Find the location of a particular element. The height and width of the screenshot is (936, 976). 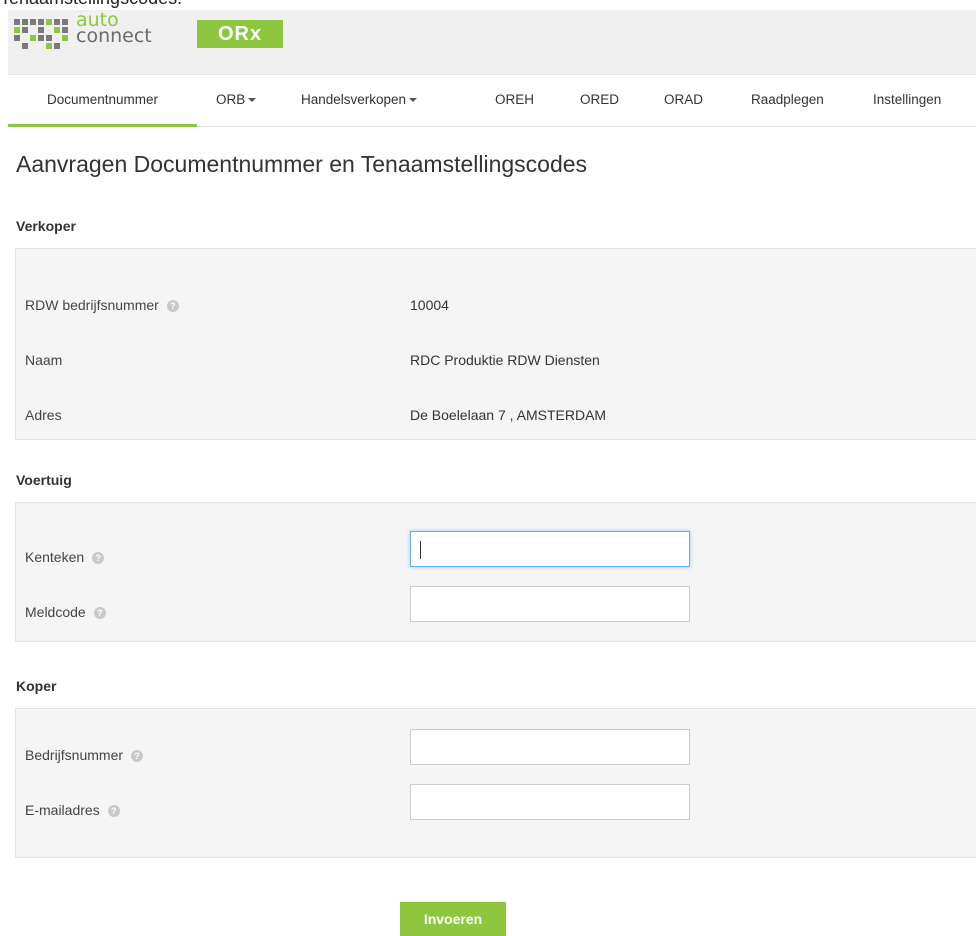

label-text: Bedrijfsnummer is located at coordinates (74, 755).